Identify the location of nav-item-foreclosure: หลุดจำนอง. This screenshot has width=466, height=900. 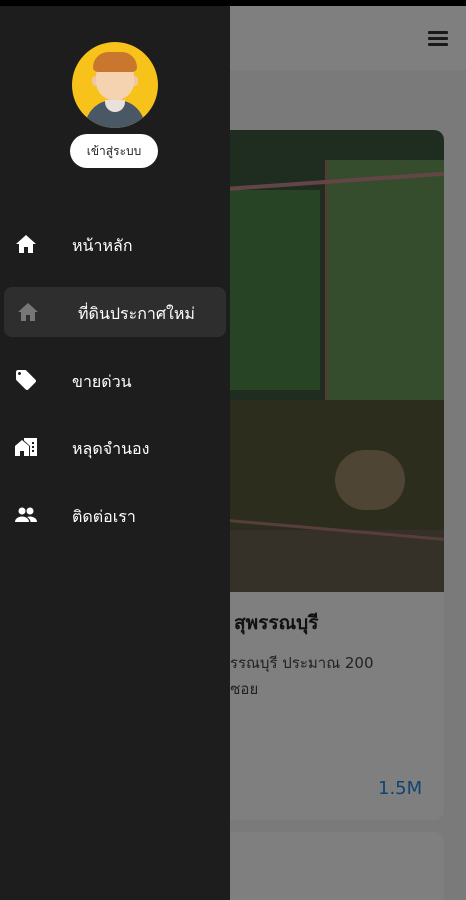
(115, 447).